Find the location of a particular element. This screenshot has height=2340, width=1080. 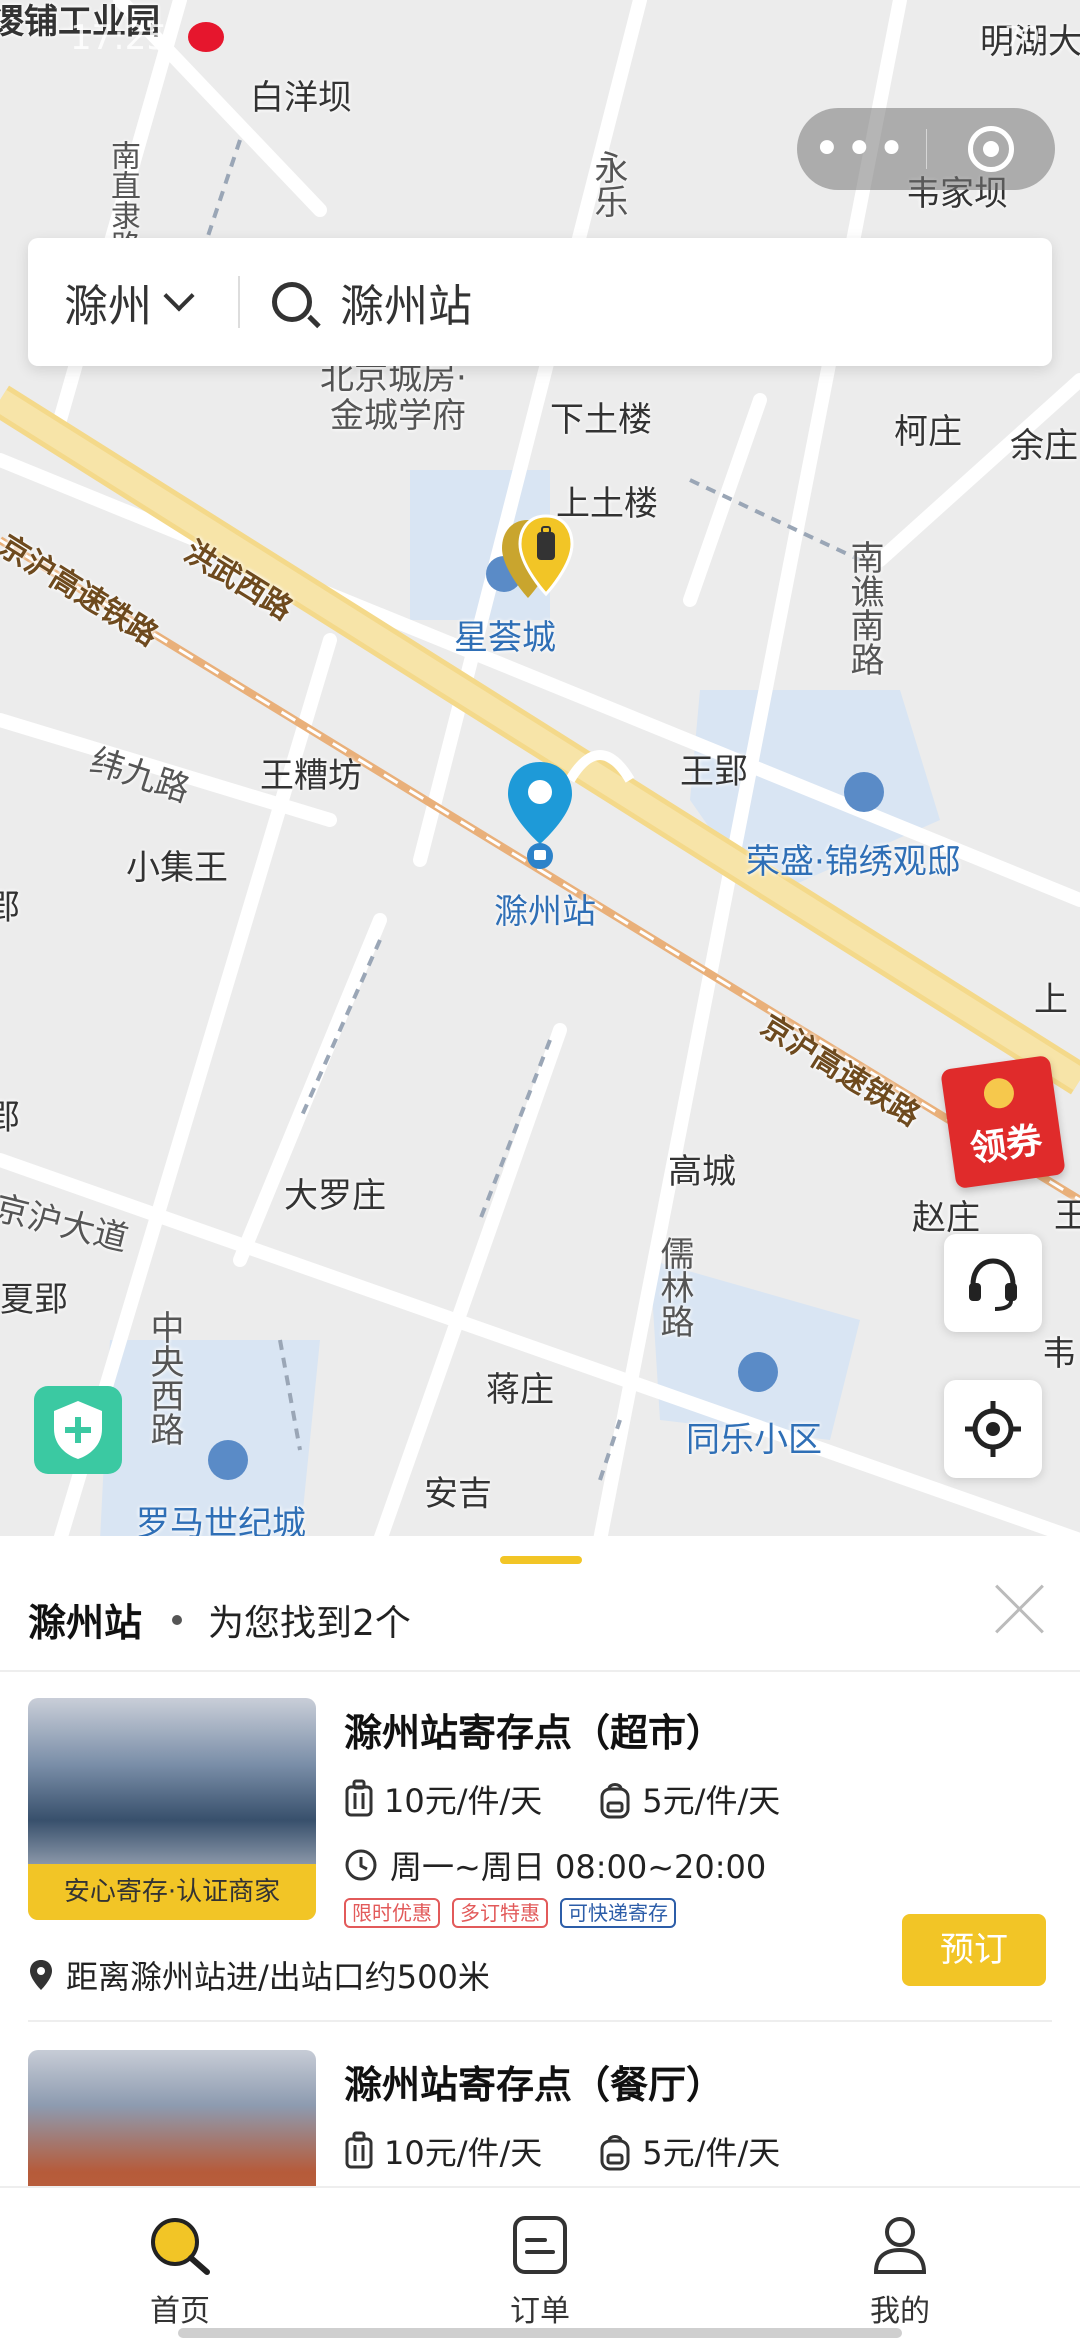

tag-limited-offer: 限时优惠 is located at coordinates (392, 1913).